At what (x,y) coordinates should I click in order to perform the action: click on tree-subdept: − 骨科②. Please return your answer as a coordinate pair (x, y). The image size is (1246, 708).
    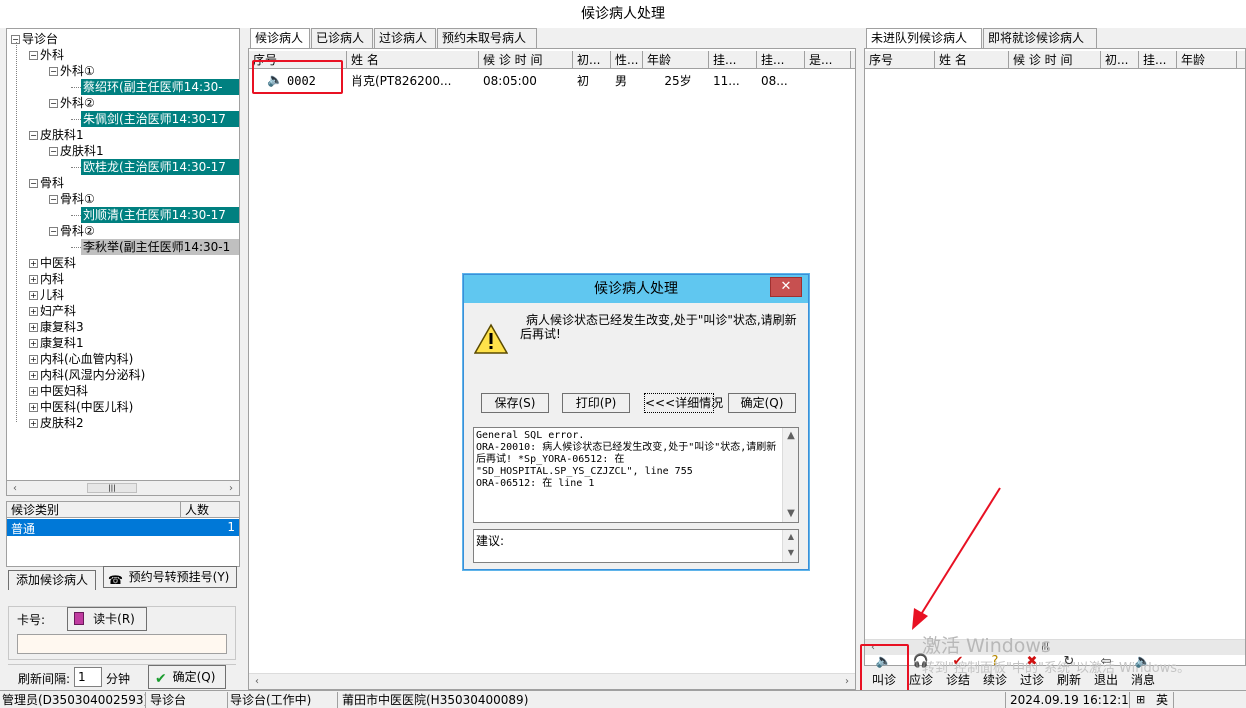
    Looking at the image, I should click on (72, 231).